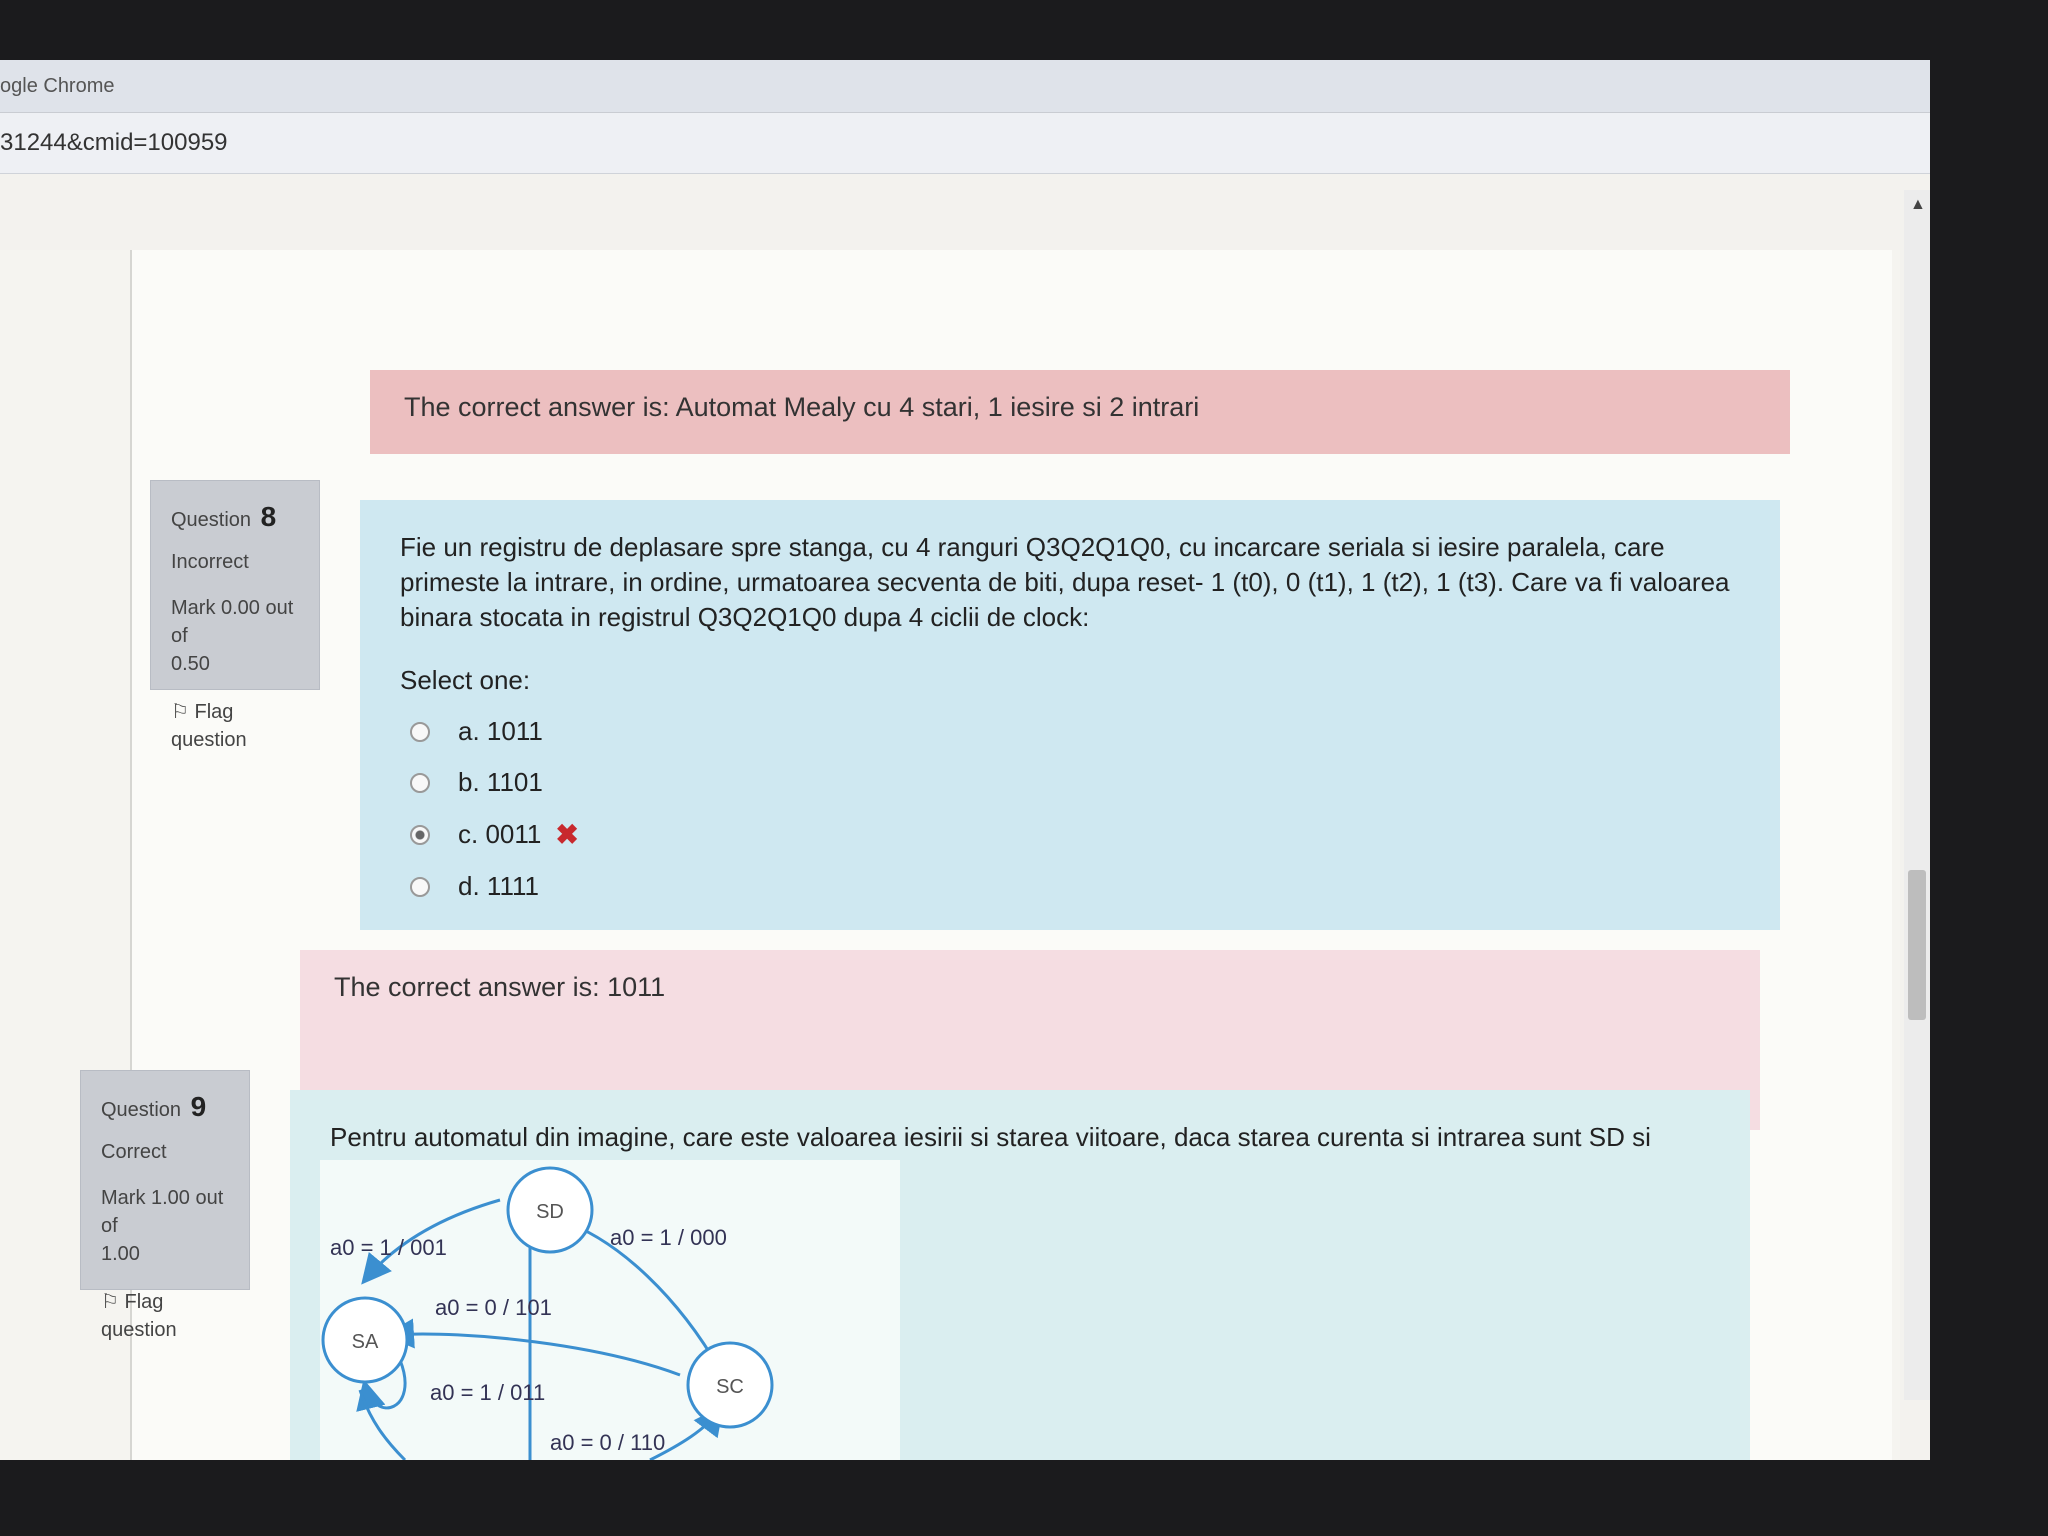 The image size is (2048, 1536). I want to click on select-one-prompt: Select one:, so click(465, 680).